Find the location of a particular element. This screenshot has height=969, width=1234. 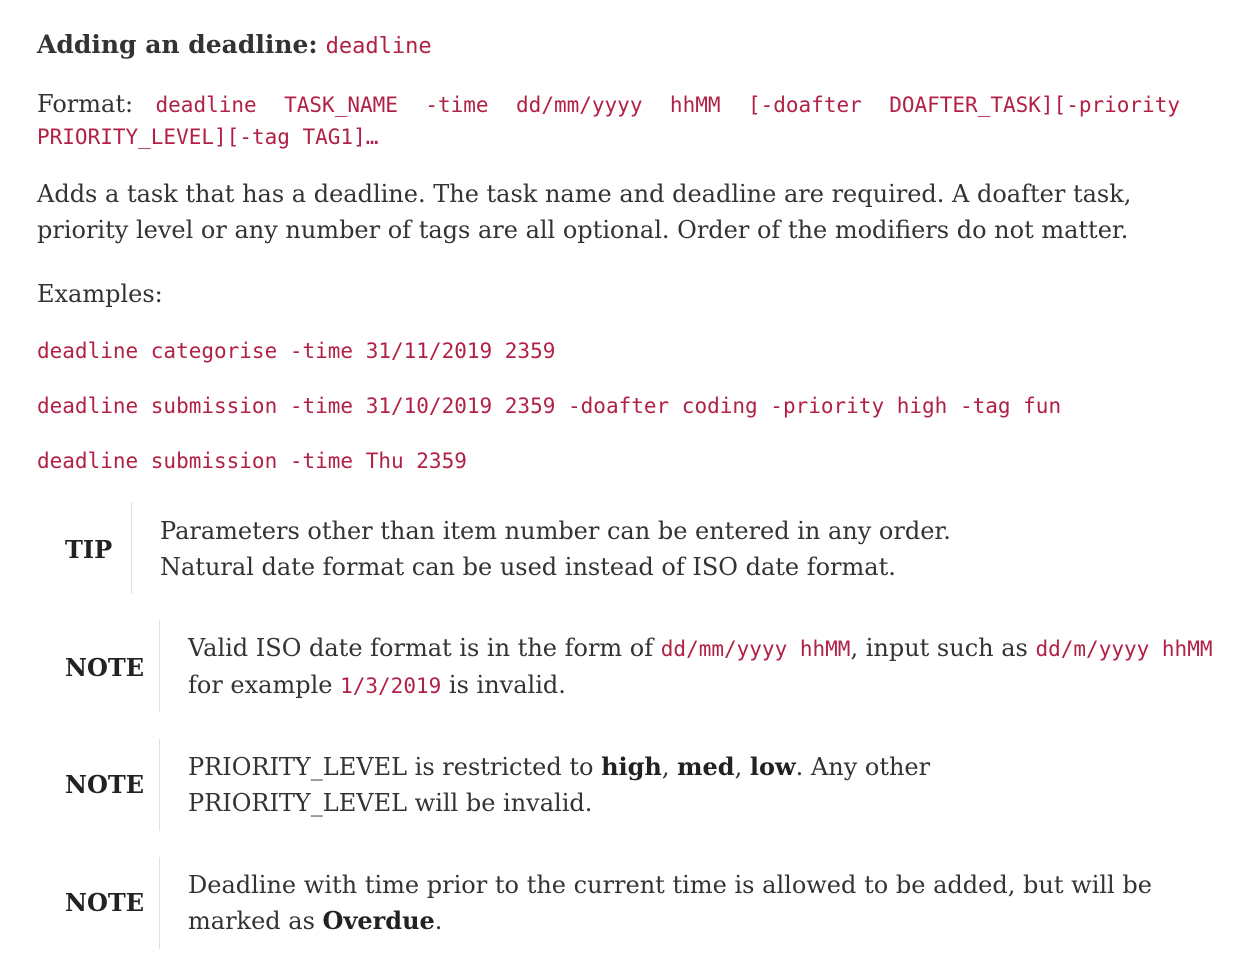

note-text: for example is located at coordinates (264, 685).